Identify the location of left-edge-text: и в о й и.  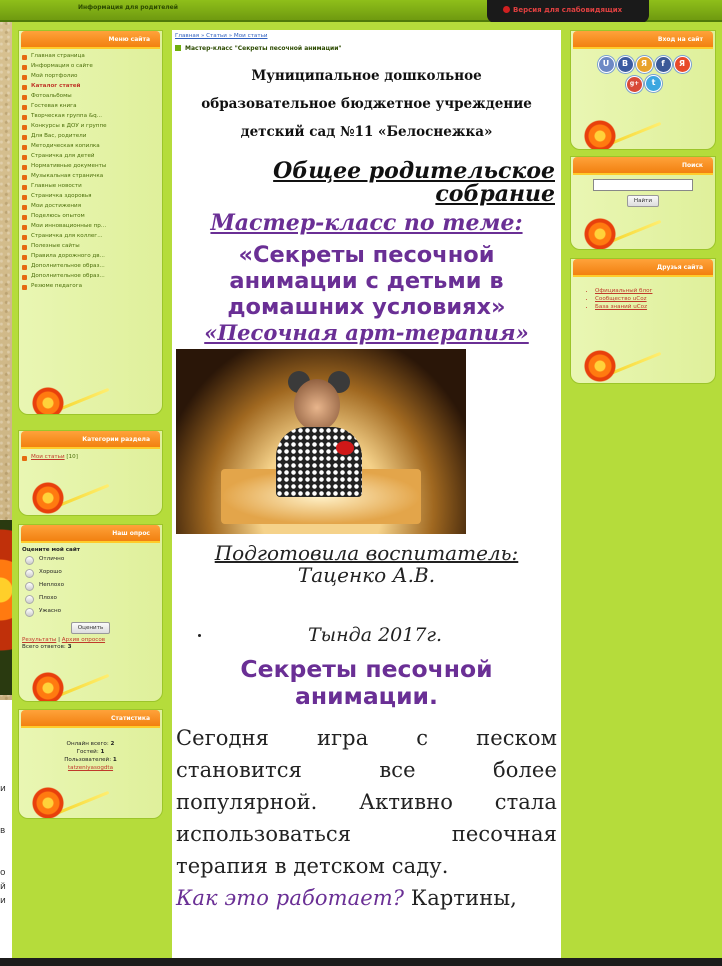
(6, 833).